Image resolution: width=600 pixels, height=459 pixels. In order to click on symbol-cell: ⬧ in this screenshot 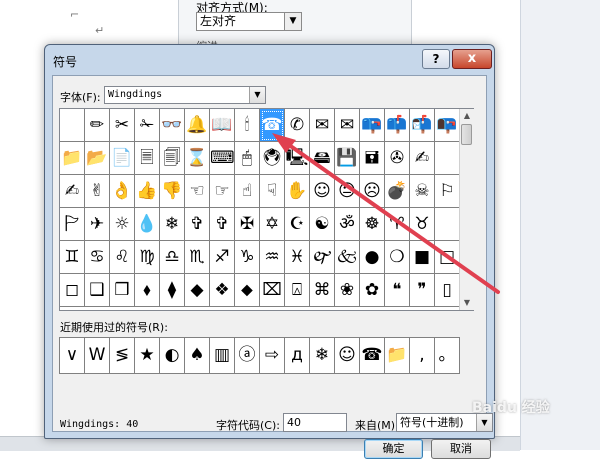, I will do `click(147, 290)`.